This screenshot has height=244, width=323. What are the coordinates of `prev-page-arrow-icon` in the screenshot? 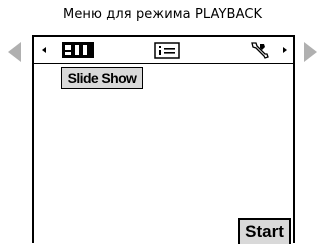 It's located at (14, 52).